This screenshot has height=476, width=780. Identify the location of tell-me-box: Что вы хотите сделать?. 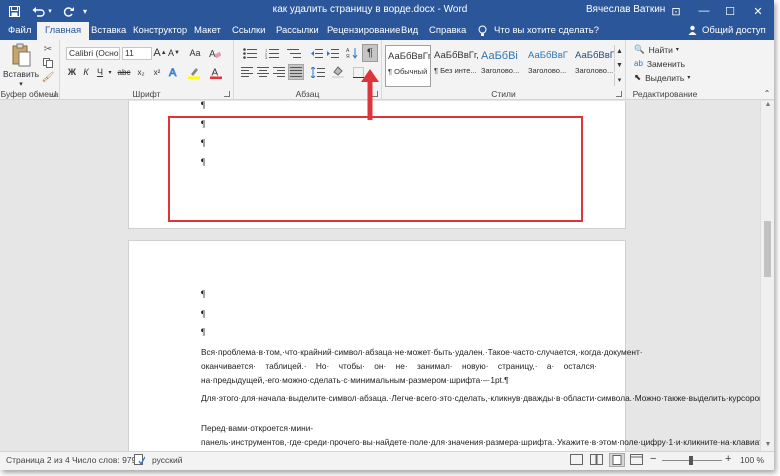
(546, 31).